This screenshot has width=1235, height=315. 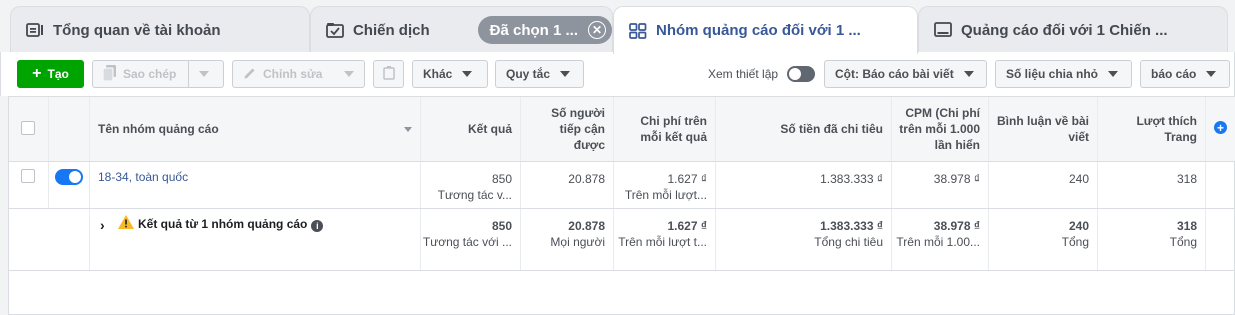 What do you see at coordinates (489, 129) in the screenshot?
I see `header-results-label: Kết quả` at bounding box center [489, 129].